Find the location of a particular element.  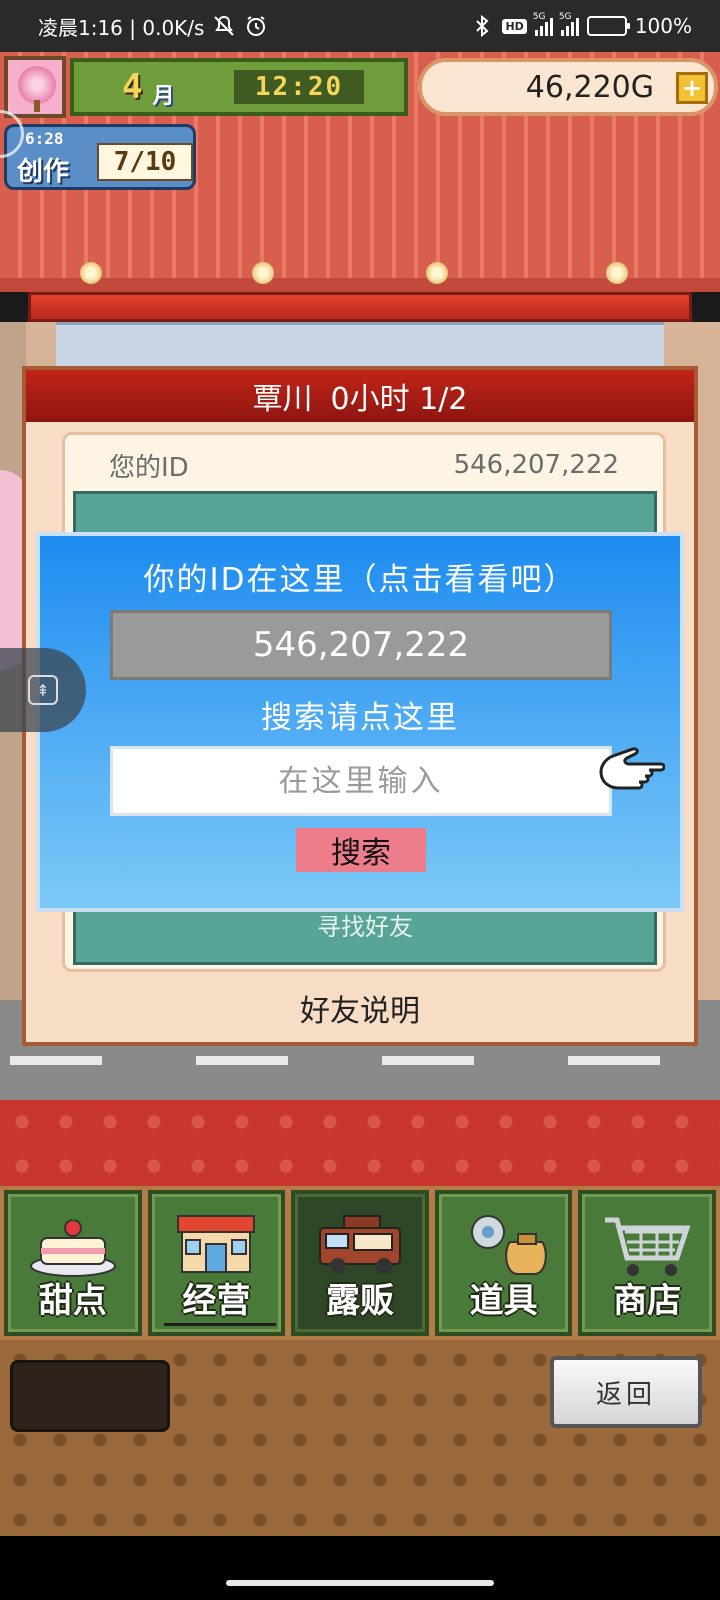

month-number: 4 is located at coordinates (132, 87).